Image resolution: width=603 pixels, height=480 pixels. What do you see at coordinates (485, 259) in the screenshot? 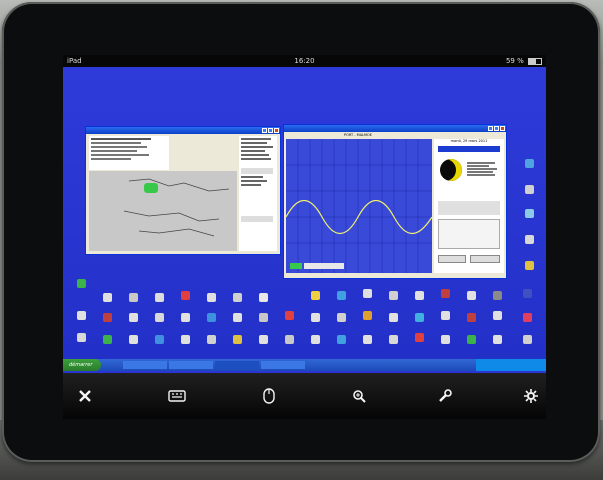
I see `action-button-right` at bounding box center [485, 259].